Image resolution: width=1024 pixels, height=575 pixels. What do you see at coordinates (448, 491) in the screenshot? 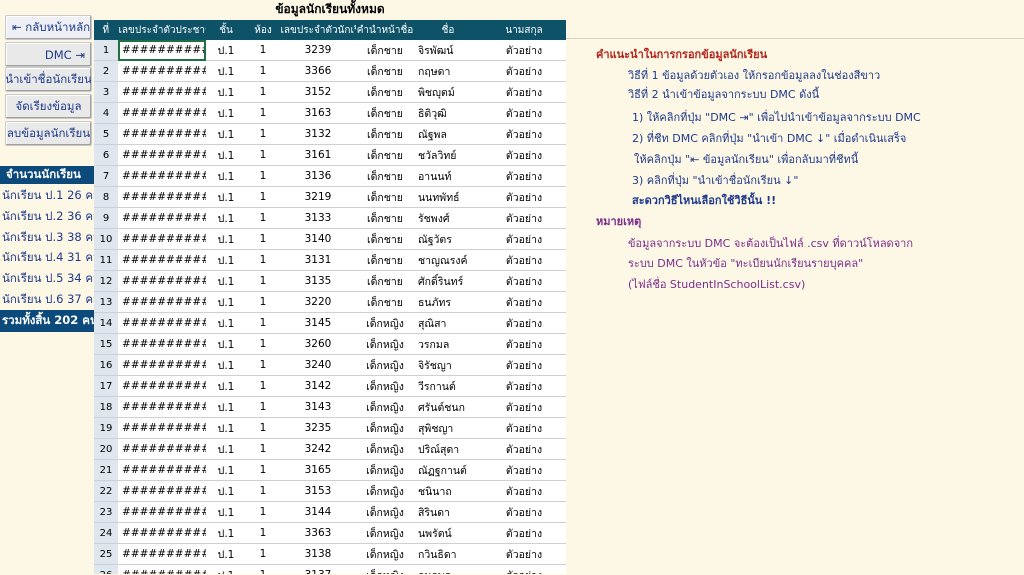
I see `first-name-cell: ชนินาถ` at bounding box center [448, 491].